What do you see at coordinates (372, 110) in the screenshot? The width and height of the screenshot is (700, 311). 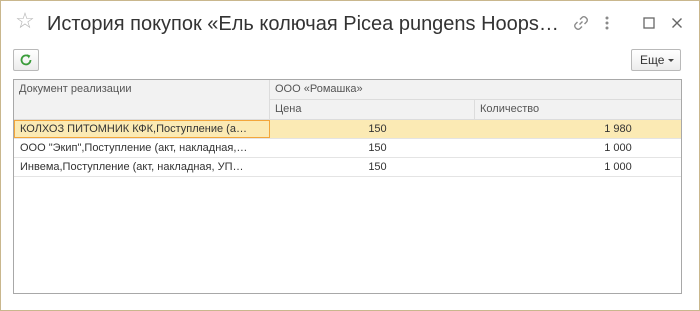 I see `column-header-price: Цена` at bounding box center [372, 110].